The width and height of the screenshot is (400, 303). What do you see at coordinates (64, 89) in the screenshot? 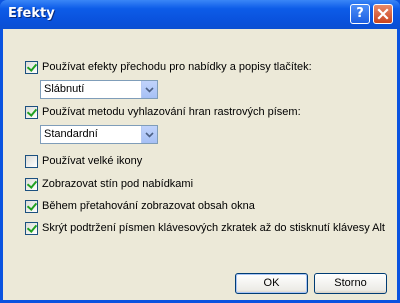
I see `transition-effect-value: Slábnutí` at bounding box center [64, 89].